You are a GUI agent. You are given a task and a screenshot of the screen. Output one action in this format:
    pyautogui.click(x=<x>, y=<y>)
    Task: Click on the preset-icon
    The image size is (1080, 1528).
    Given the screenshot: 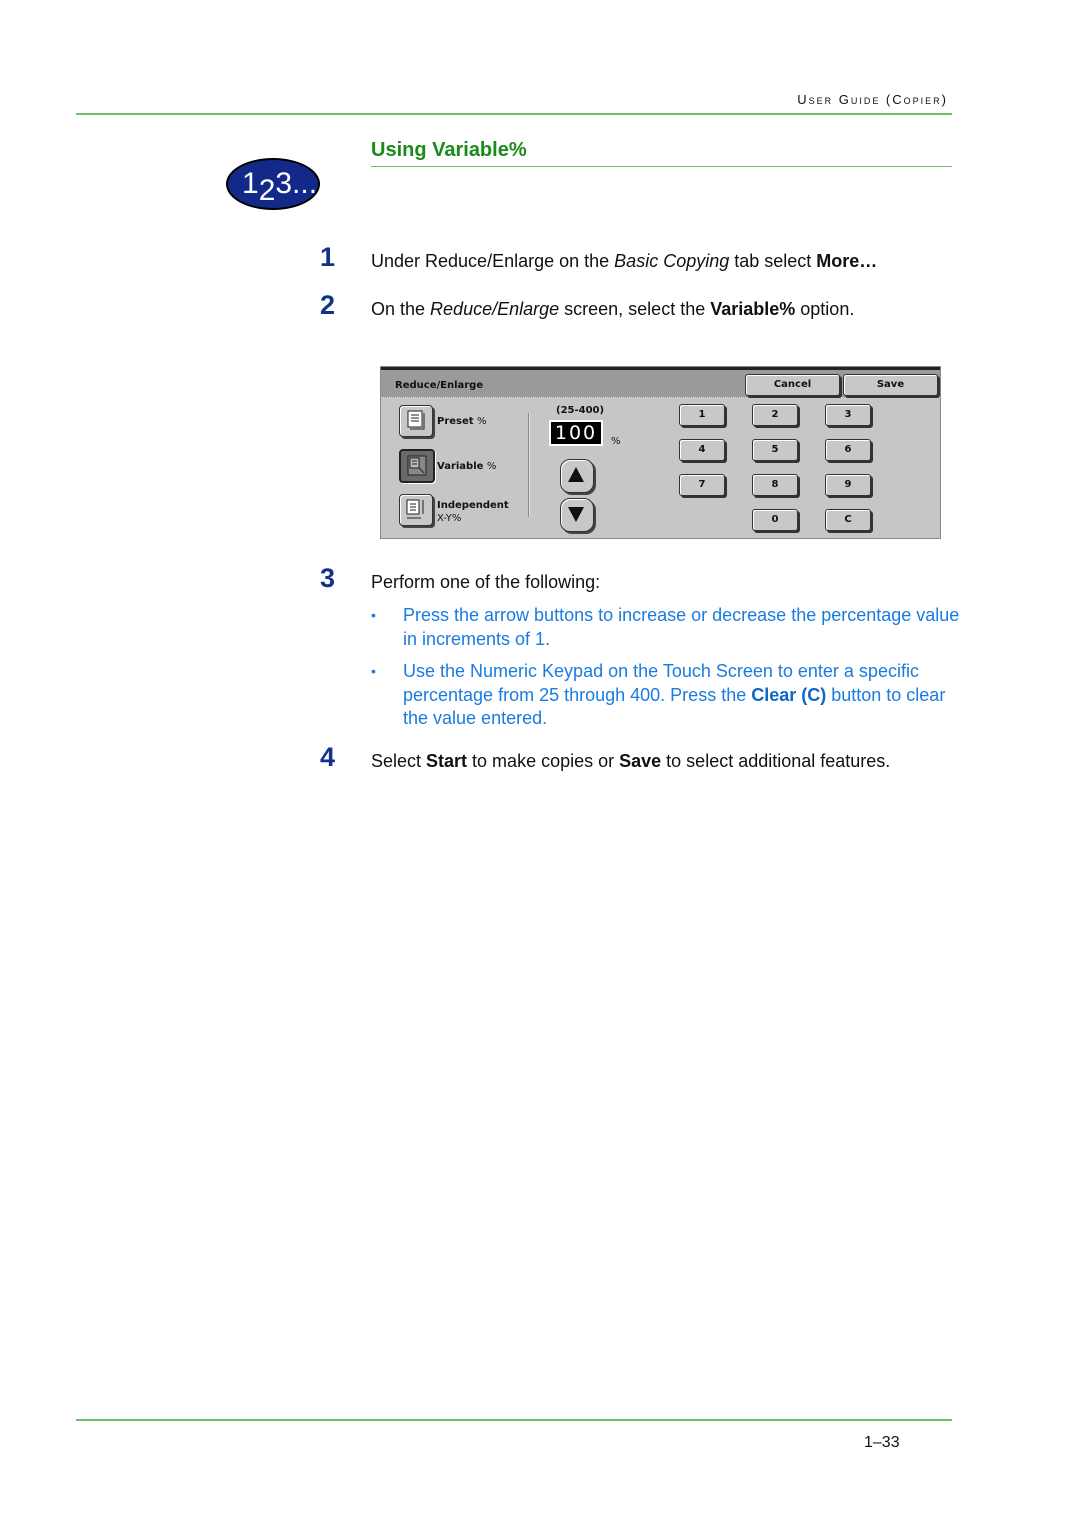 What is the action you would take?
    pyautogui.click(x=416, y=420)
    